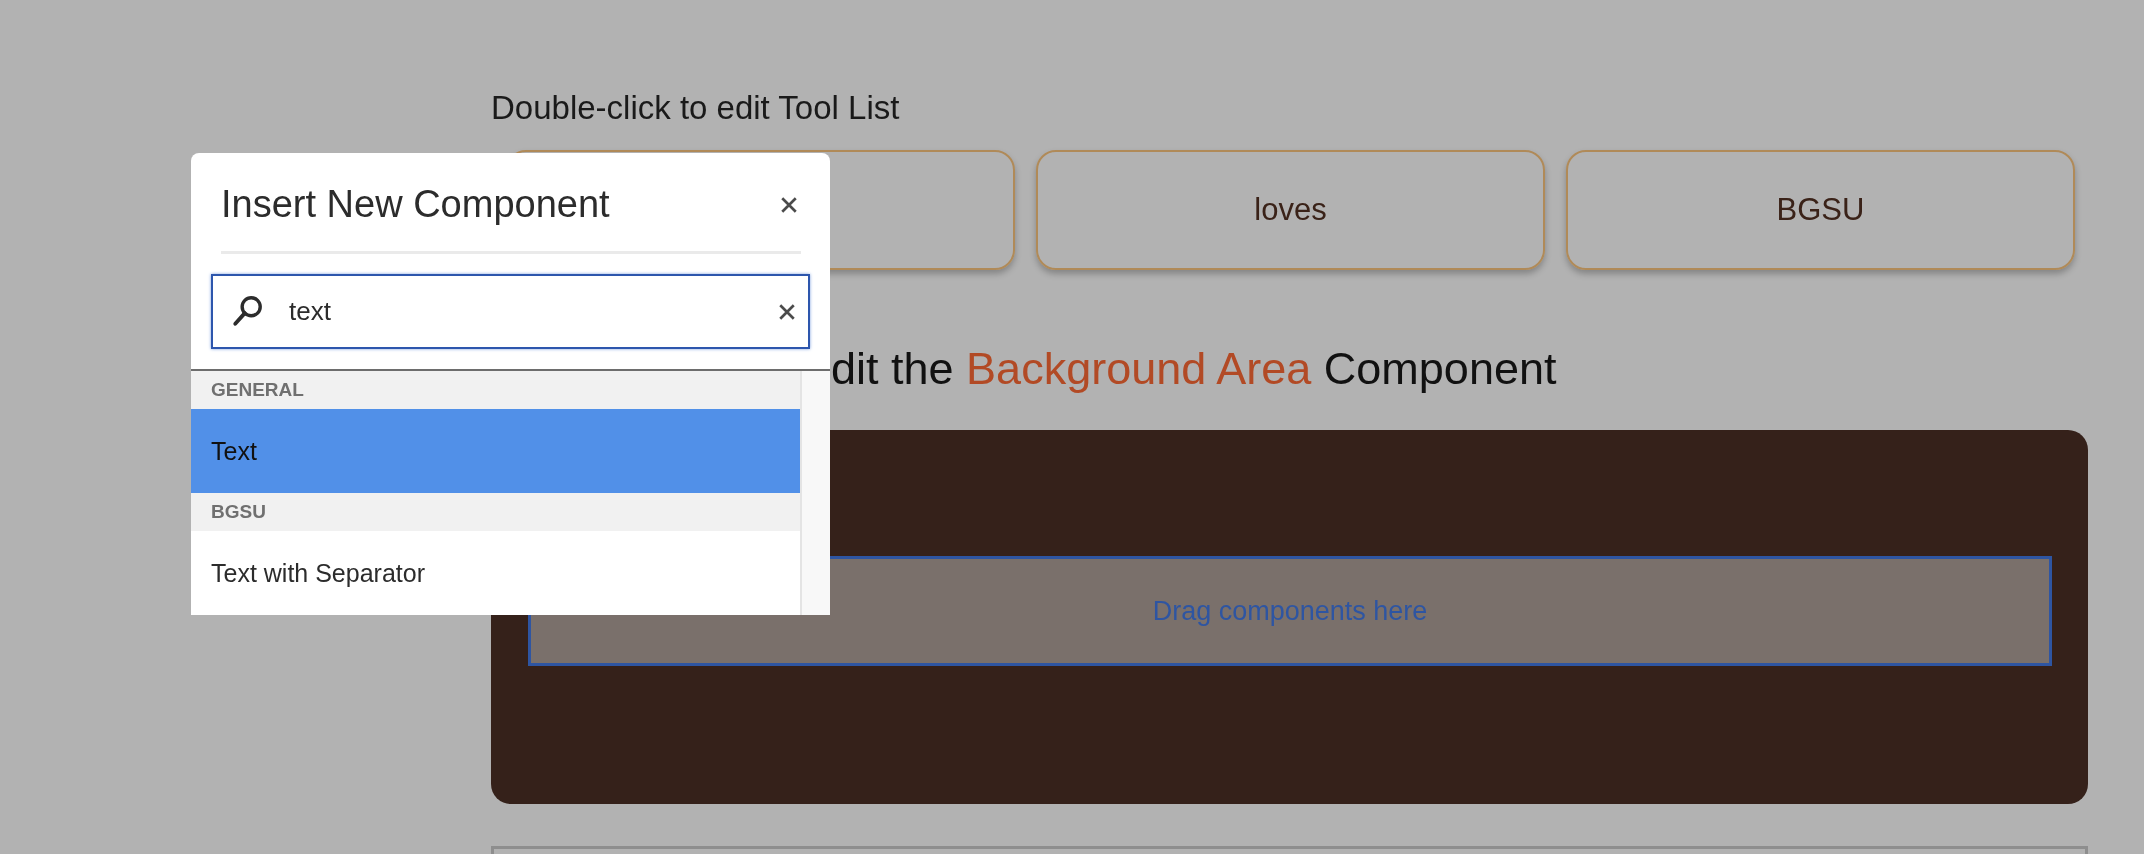 The image size is (2144, 854). What do you see at coordinates (495, 390) in the screenshot?
I see `group-header: GENERAL` at bounding box center [495, 390].